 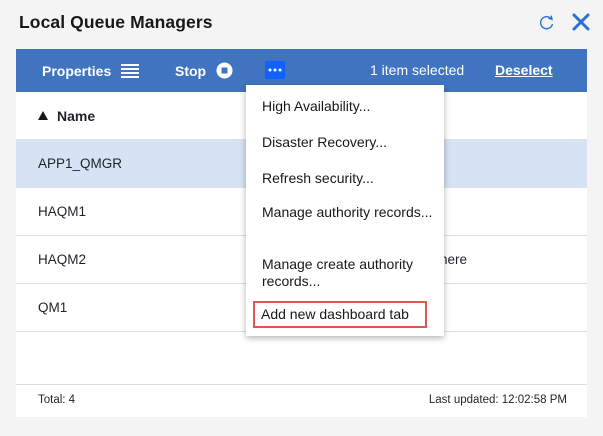 What do you see at coordinates (62, 259) in the screenshot?
I see `row-name: HAQM2` at bounding box center [62, 259].